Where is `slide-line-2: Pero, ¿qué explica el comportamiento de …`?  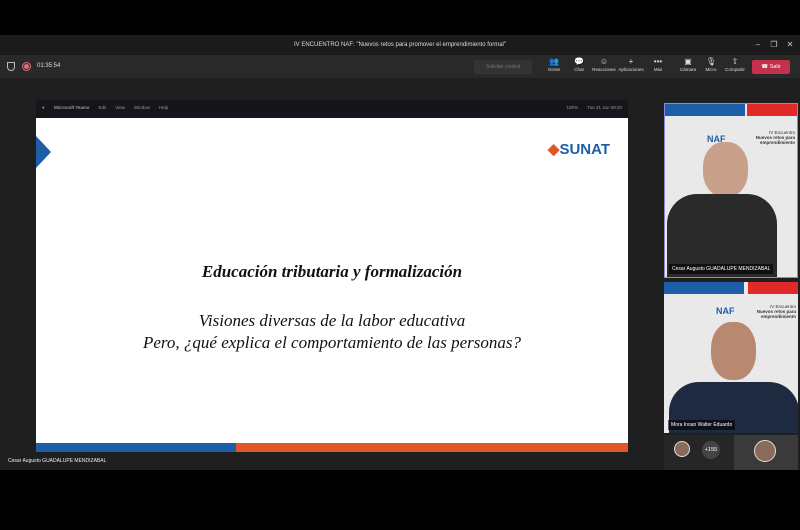
slide-line-2: Pero, ¿qué explica el comportamiento de … is located at coordinates (332, 342).